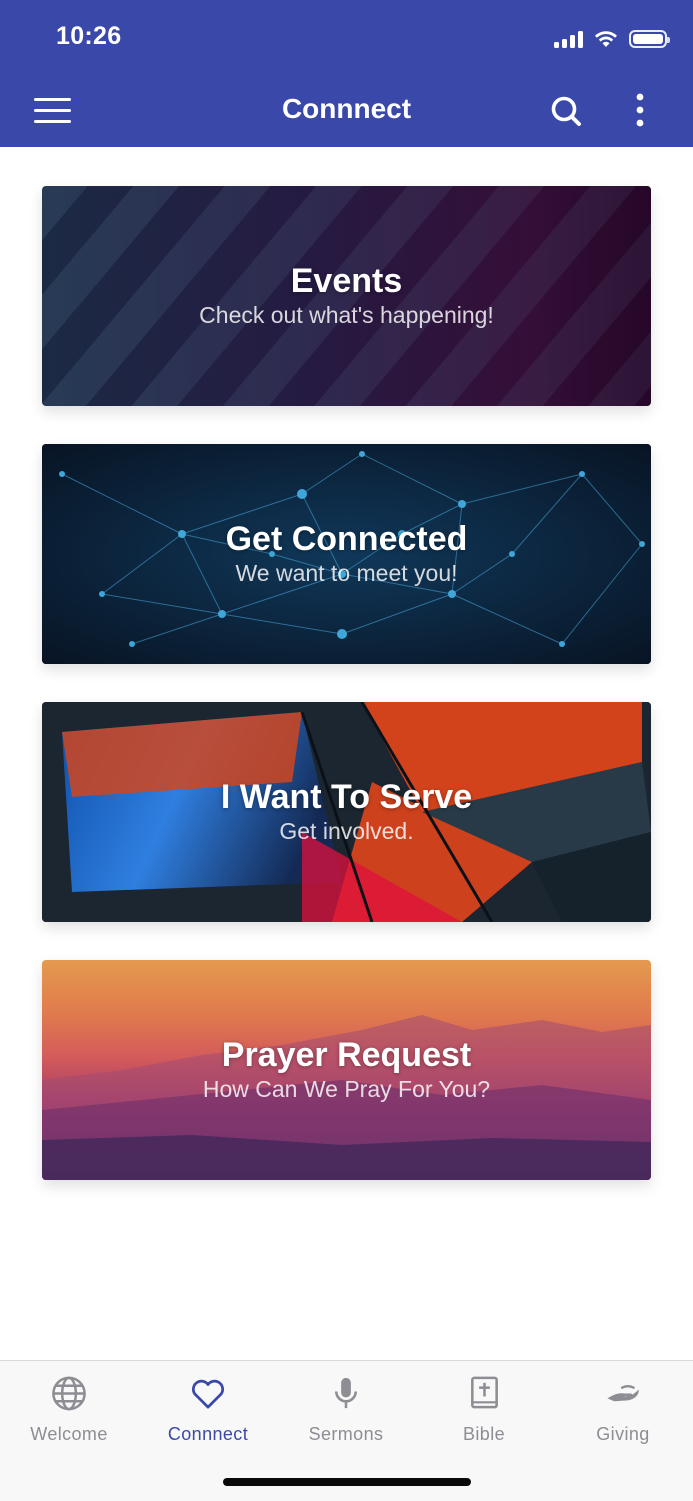 The image size is (693, 1501). Describe the element at coordinates (69, 1434) in the screenshot. I see `nav-label: Welcome` at that location.